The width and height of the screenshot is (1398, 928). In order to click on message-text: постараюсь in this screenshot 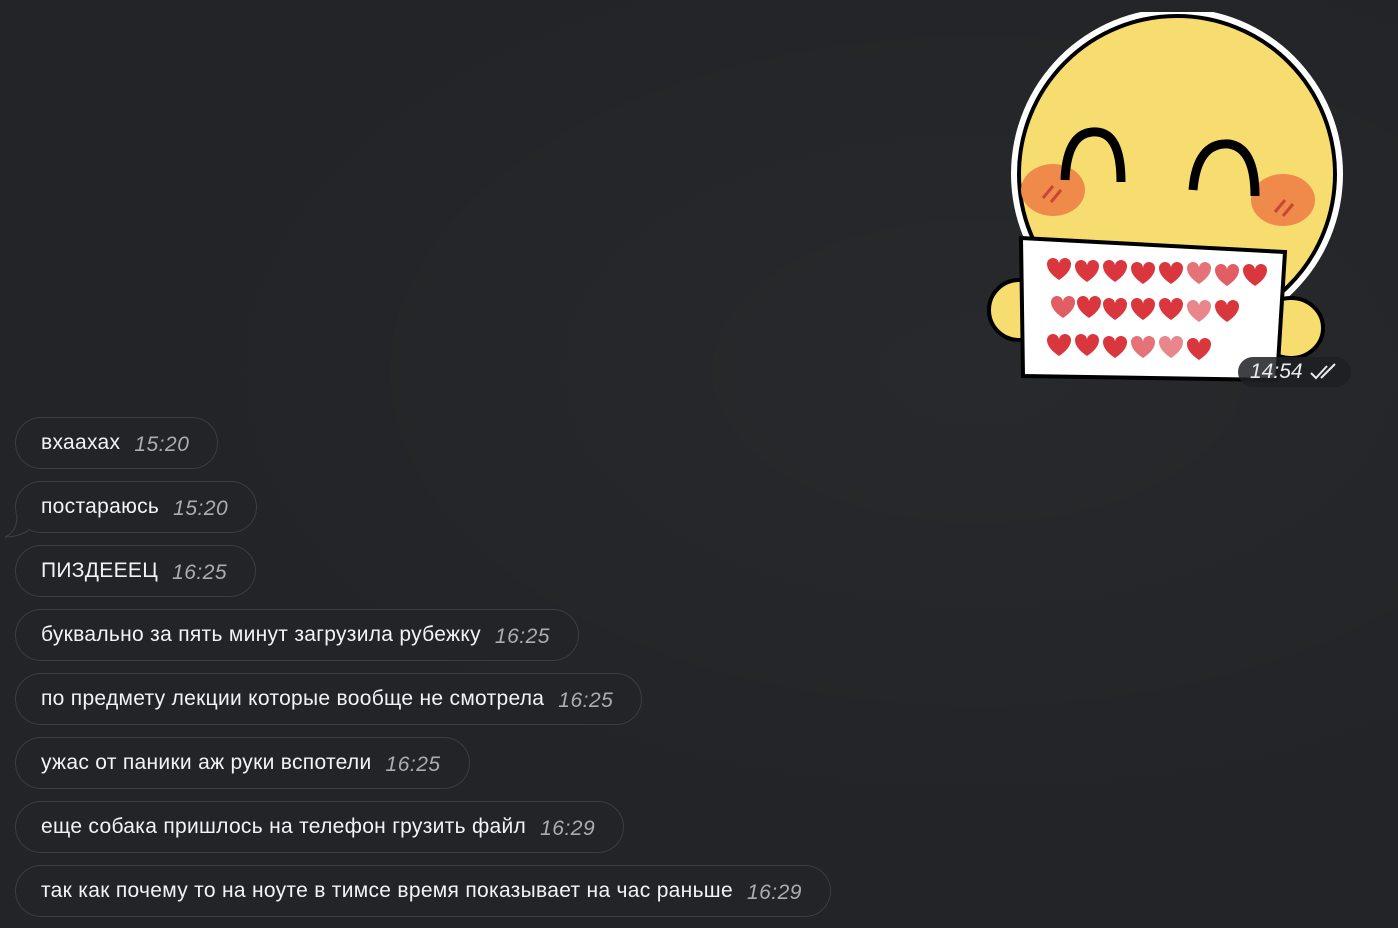, I will do `click(100, 506)`.